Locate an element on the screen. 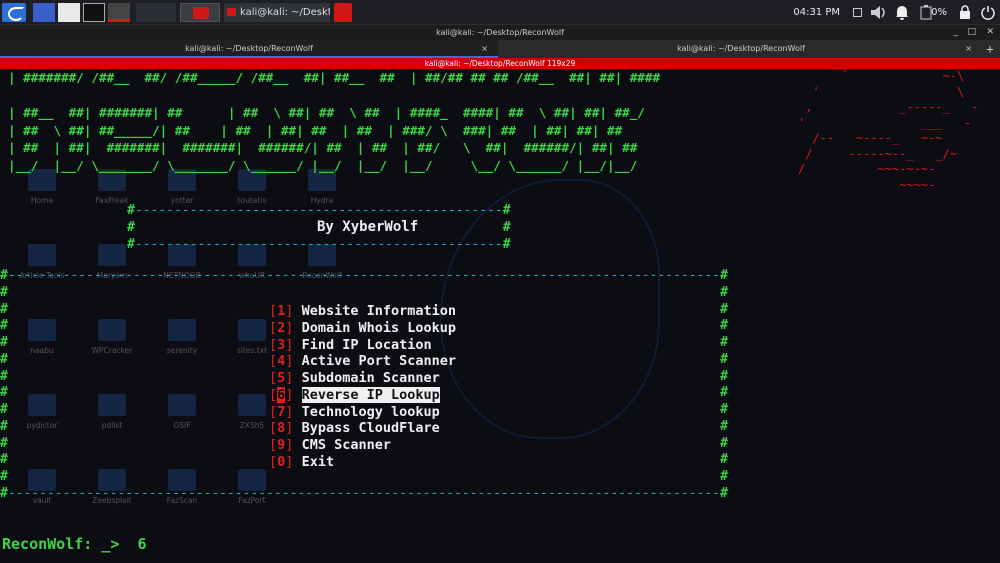  menu-item-active-port-scanner: [4] Active Port Scanner is located at coordinates (362, 361).